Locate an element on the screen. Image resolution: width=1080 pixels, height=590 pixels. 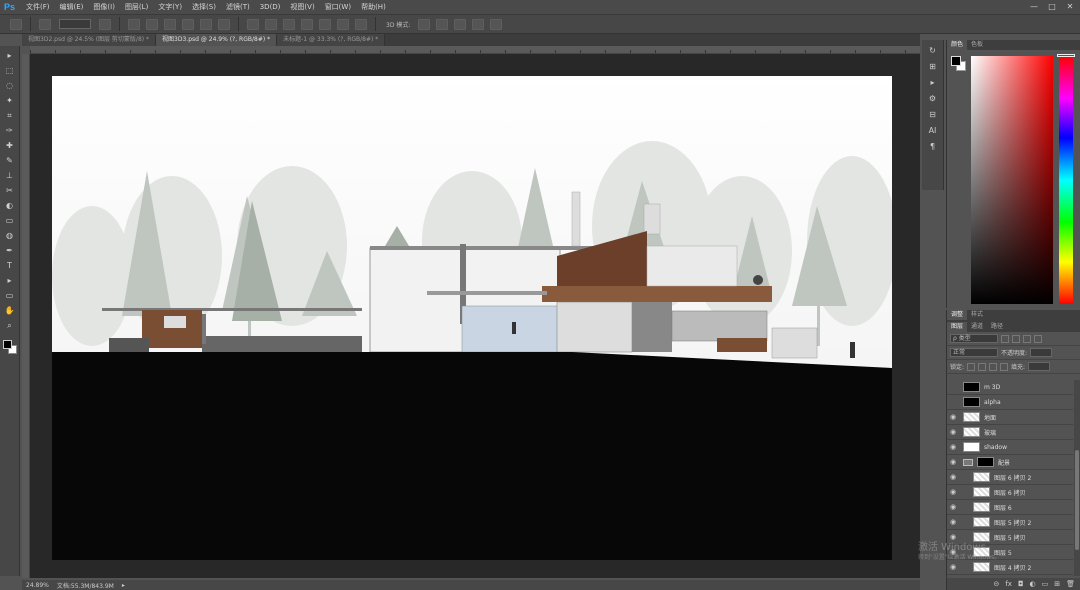
panel-foreground-color is located at coordinates (956, 61).